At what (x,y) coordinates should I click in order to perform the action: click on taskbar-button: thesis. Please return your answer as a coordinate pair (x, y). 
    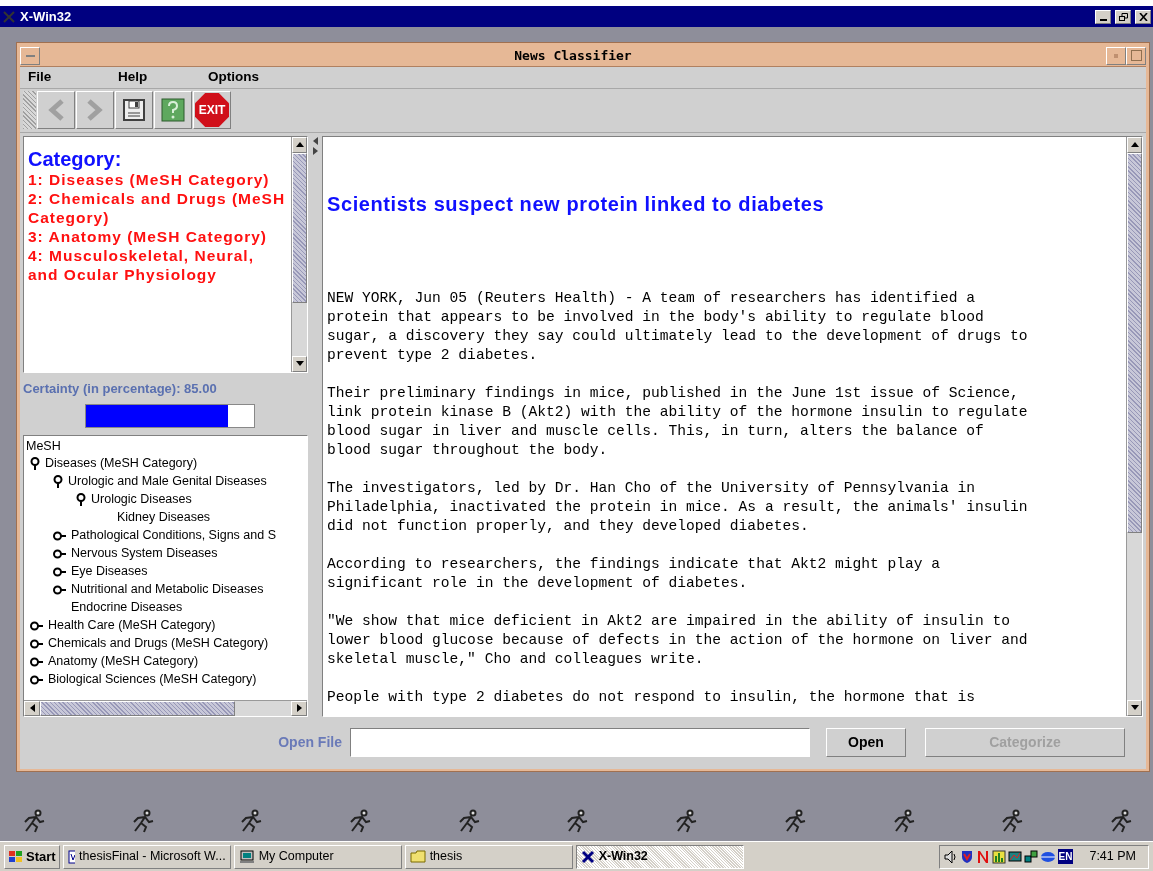
    Looking at the image, I should click on (488, 856).